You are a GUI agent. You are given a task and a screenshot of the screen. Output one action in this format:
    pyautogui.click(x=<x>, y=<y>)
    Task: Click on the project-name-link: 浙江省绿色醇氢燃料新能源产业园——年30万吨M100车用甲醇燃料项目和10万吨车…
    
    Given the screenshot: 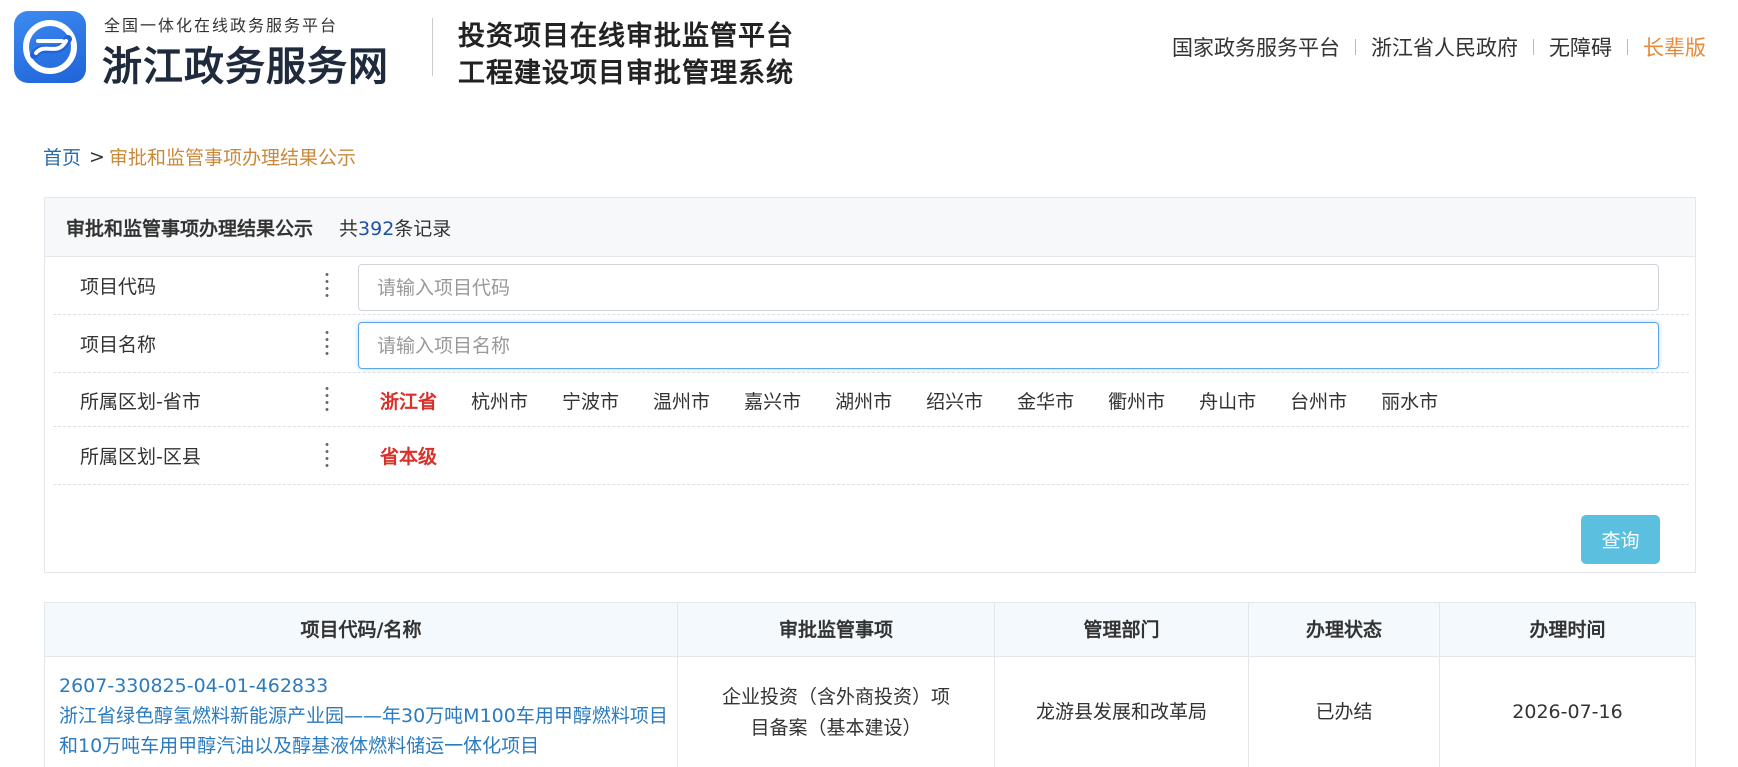 What is the action you would take?
    pyautogui.click(x=369, y=731)
    